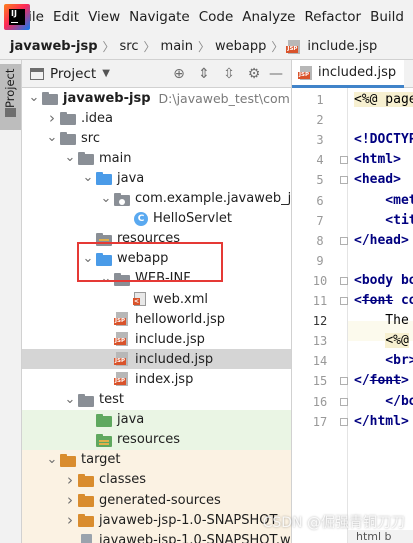 The width and height of the screenshot is (413, 543). Describe the element at coordinates (156, 419) in the screenshot. I see `tree-item: ›java` at that location.